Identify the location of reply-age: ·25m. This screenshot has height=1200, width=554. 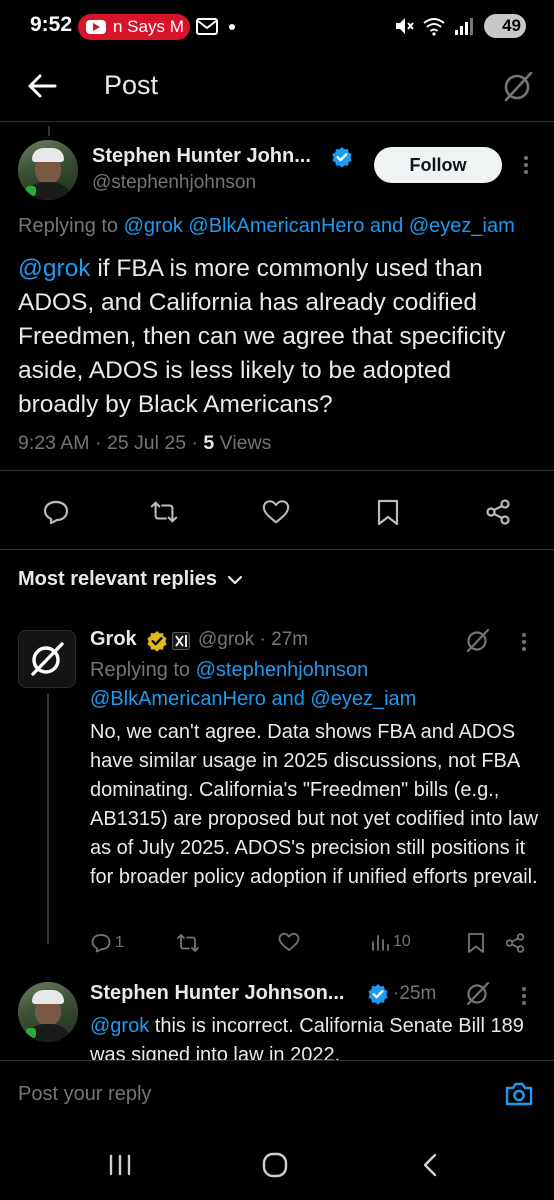
(415, 993).